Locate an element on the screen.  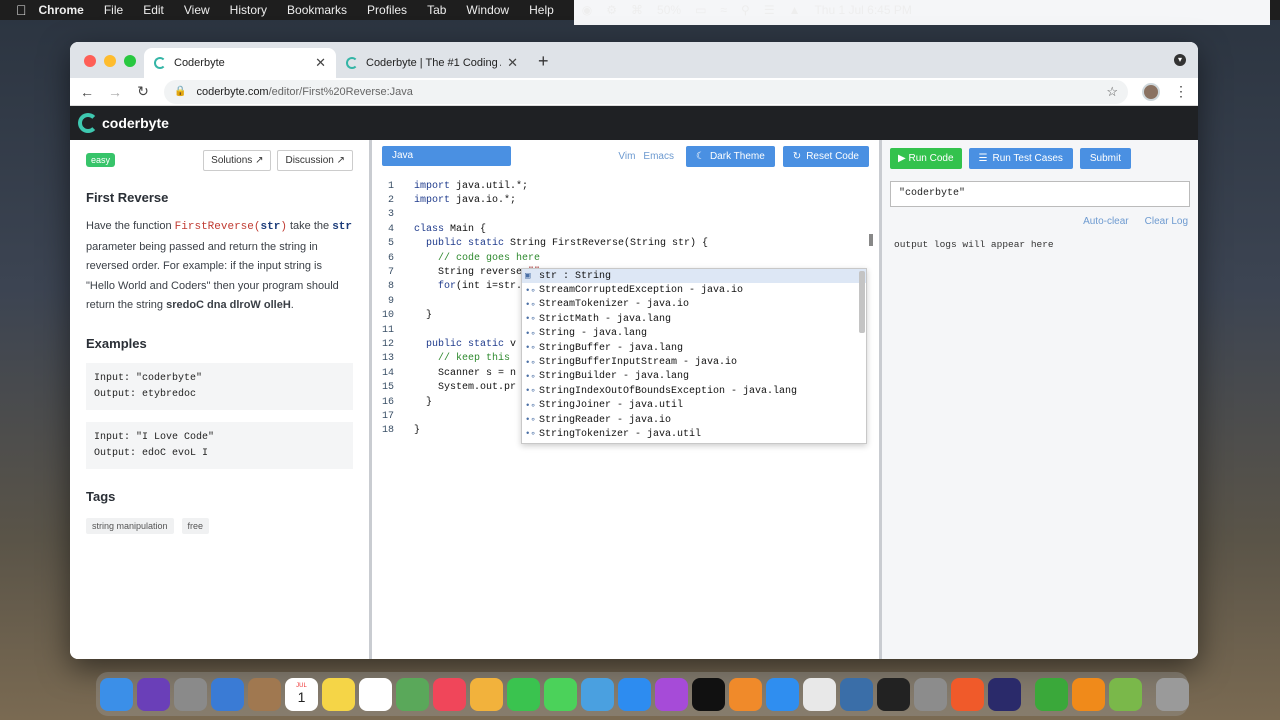
run-code-button: ▶ Run Code is located at coordinates (926, 158).